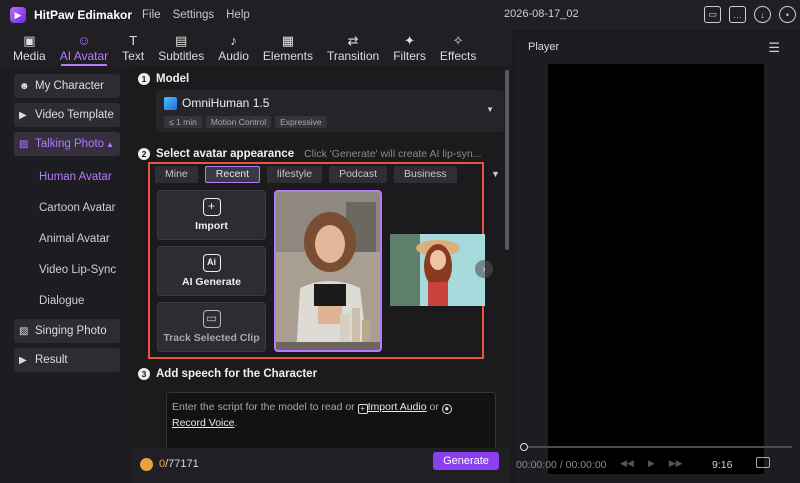  Describe the element at coordinates (507, 160) in the screenshot. I see `scrollbar` at that location.